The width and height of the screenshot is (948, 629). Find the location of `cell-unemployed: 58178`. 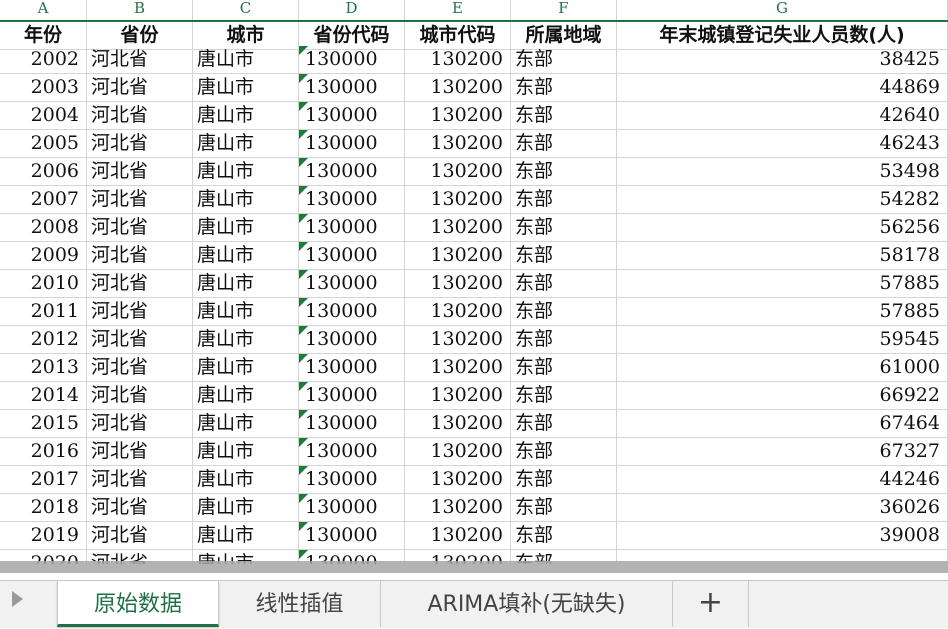

cell-unemployed: 58178 is located at coordinates (782, 255).